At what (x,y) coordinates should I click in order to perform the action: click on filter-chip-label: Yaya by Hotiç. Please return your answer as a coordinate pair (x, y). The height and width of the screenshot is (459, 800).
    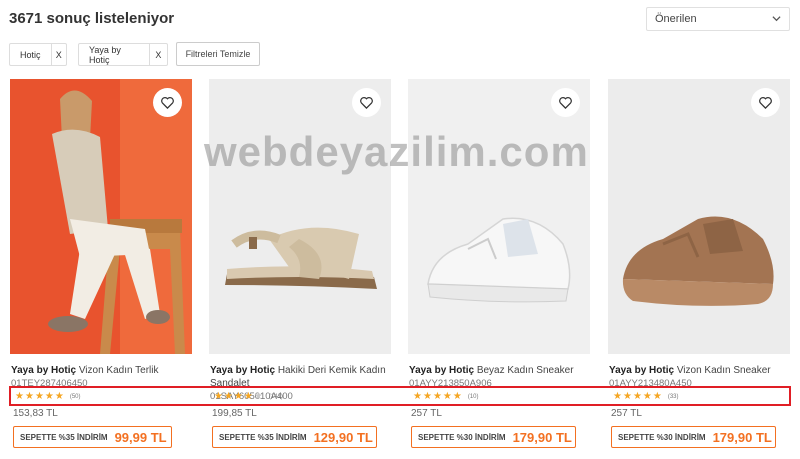
    Looking at the image, I should click on (105, 54).